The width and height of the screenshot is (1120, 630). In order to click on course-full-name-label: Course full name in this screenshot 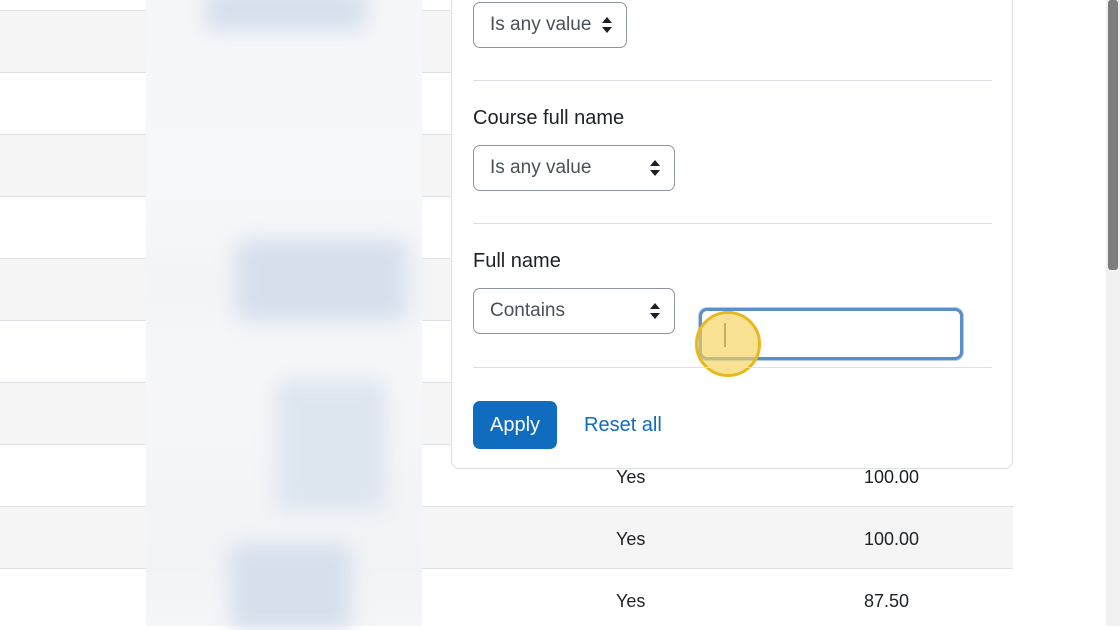, I will do `click(549, 118)`.